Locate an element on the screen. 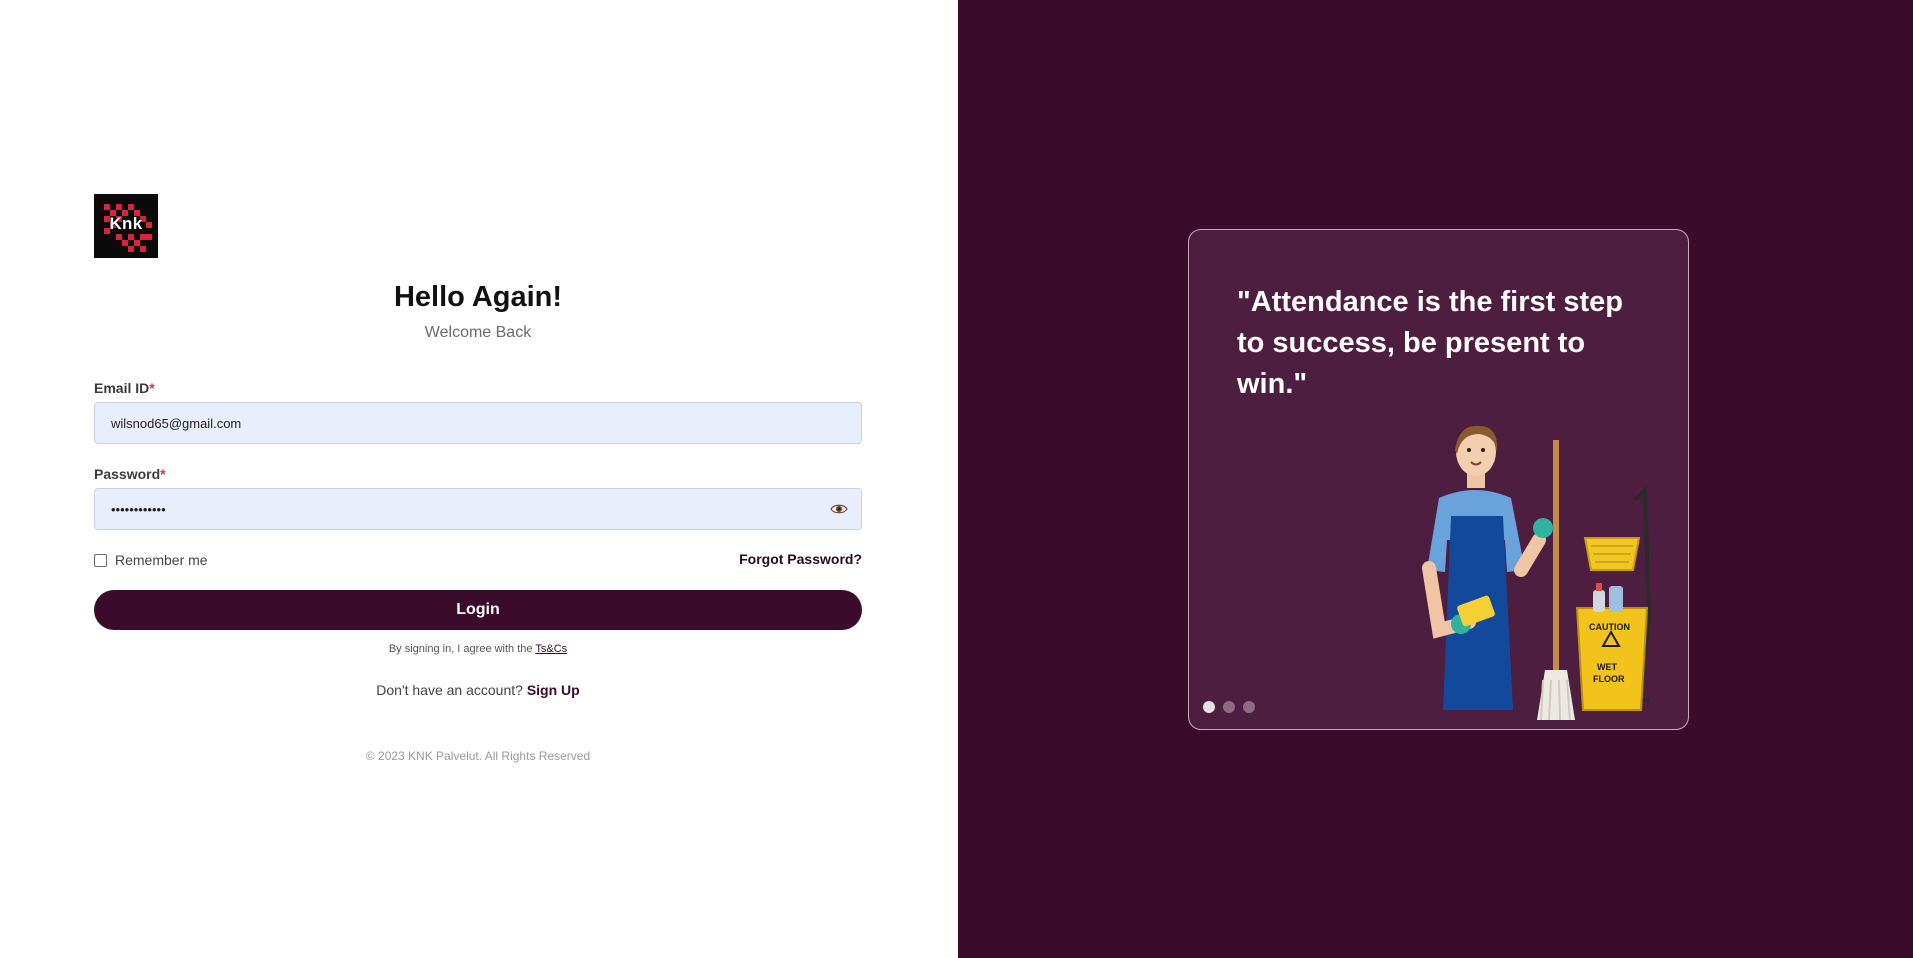  signup-prompt: Don't have an account? Sign Up is located at coordinates (478, 690).